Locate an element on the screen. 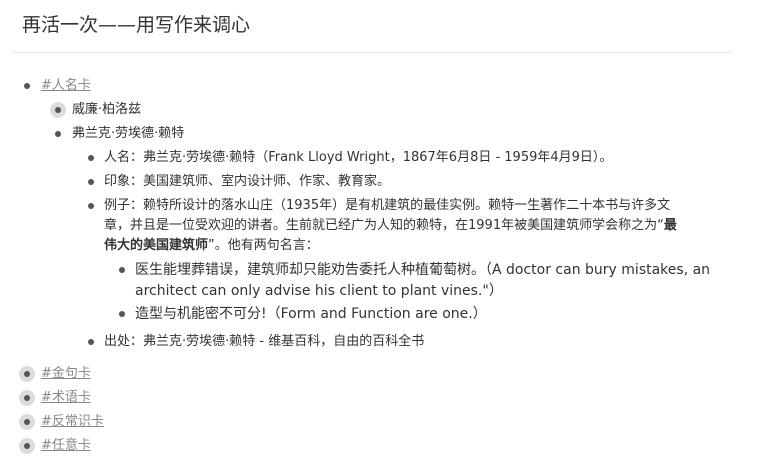 This screenshot has width=759, height=467. tag-person-card-label: #人名卡 is located at coordinates (66, 85).